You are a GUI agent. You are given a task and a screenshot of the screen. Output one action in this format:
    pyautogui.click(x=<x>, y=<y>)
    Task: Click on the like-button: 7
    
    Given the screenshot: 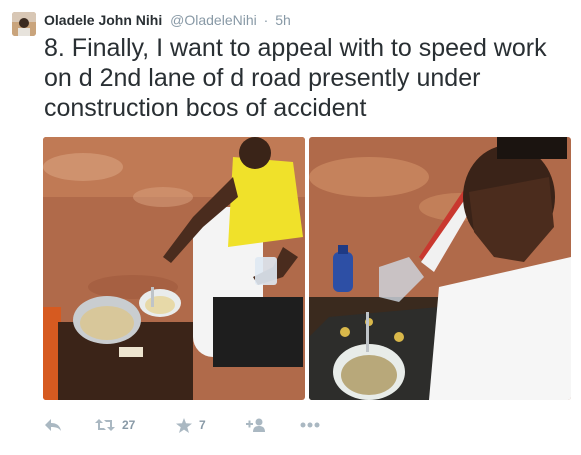 What is the action you would take?
    pyautogui.click(x=191, y=425)
    